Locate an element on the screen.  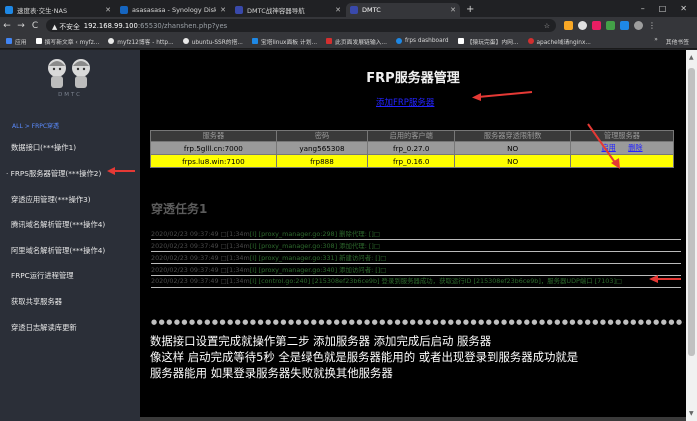
cell-password: frp888 is located at coordinates (322, 161).